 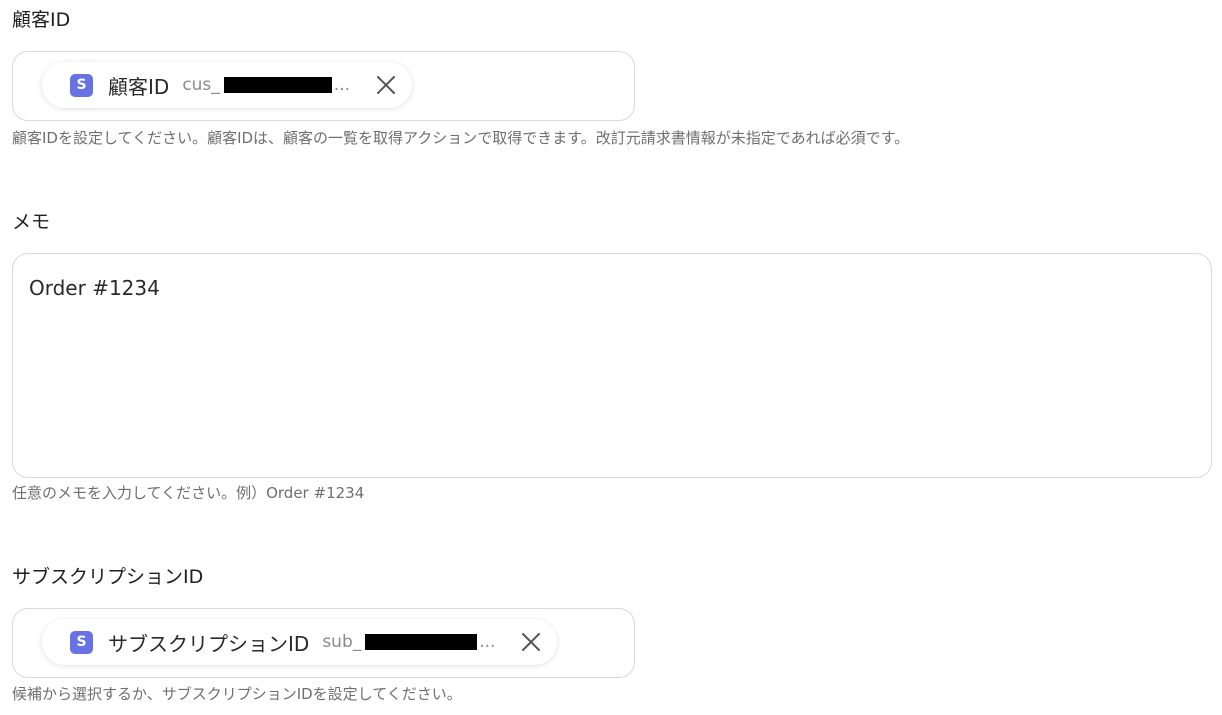 What do you see at coordinates (139, 86) in the screenshot?
I see `chip-label: 顧客ID` at bounding box center [139, 86].